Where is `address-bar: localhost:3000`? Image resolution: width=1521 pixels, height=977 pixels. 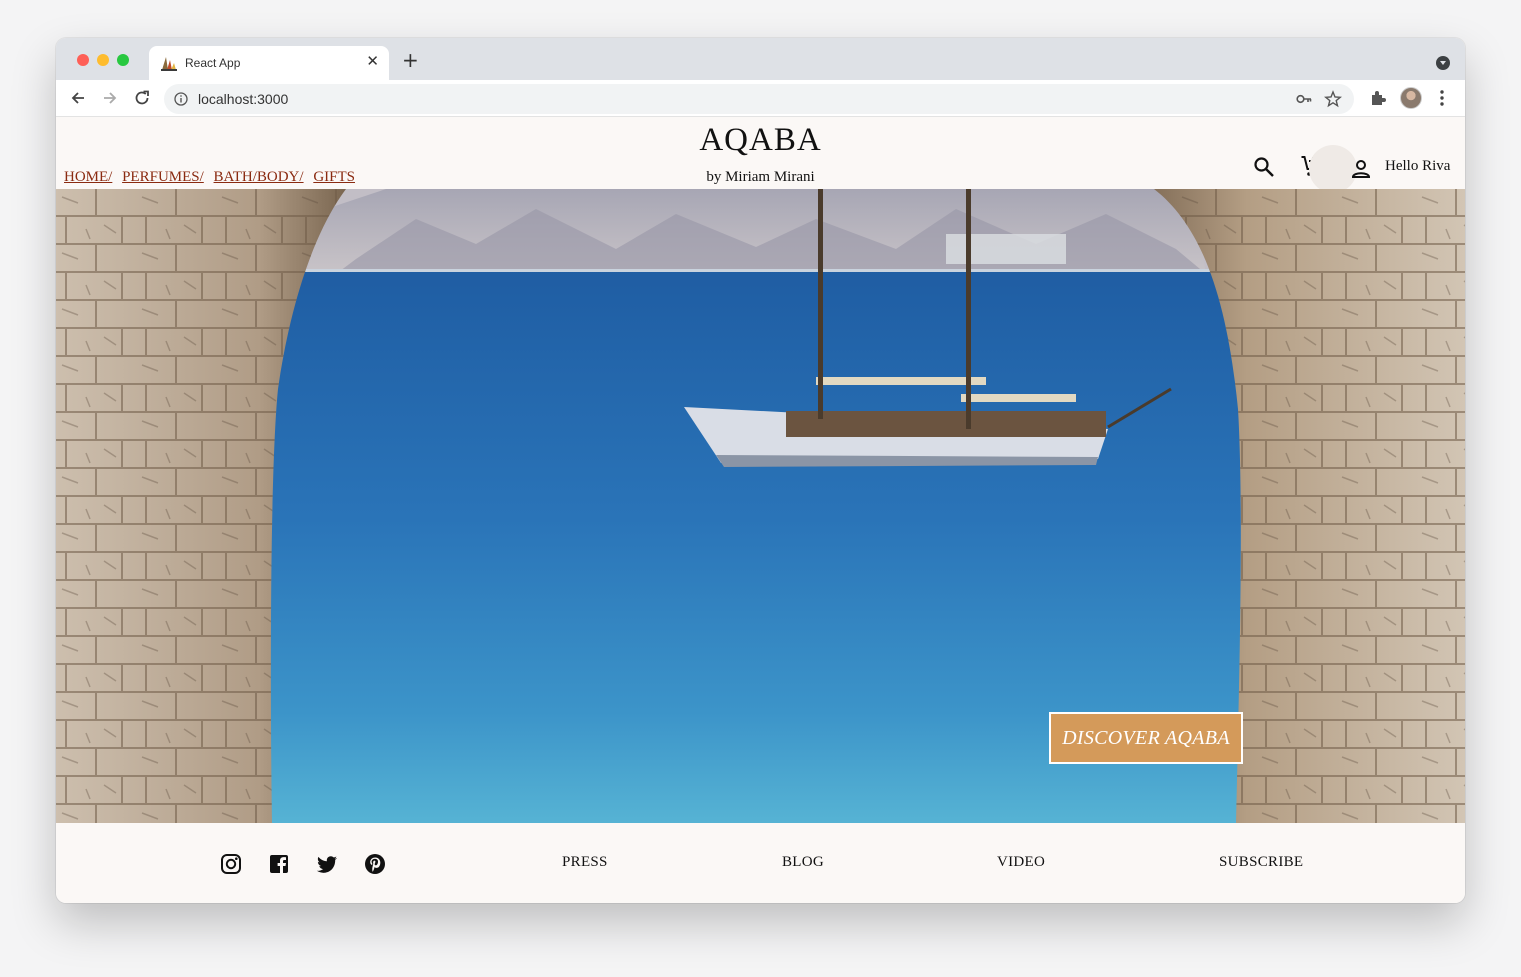
address-bar: localhost:3000 is located at coordinates (759, 99).